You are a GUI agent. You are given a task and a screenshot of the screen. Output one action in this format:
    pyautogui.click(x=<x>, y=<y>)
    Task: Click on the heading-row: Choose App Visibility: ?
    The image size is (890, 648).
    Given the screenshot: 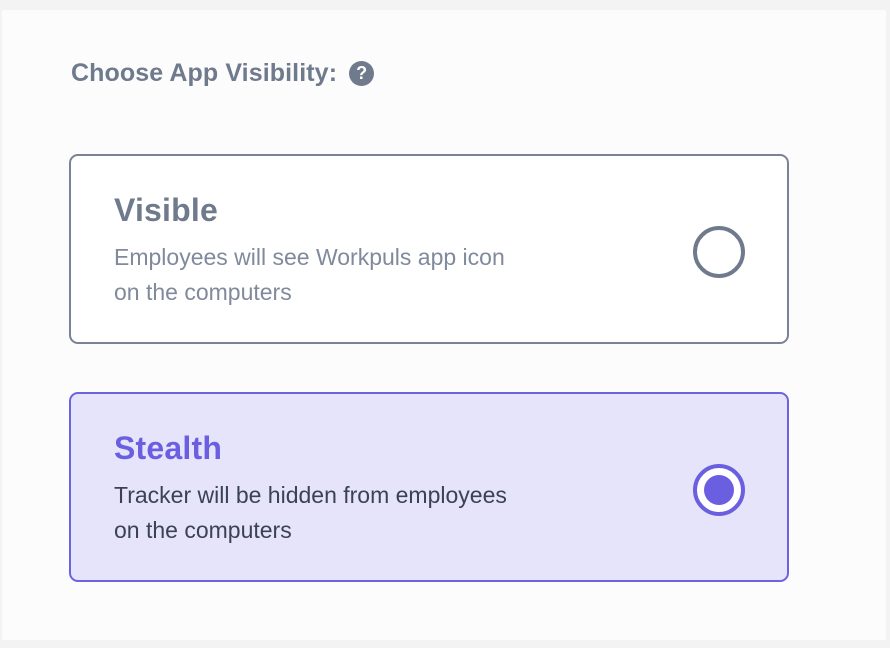 What is the action you would take?
    pyautogui.click(x=223, y=73)
    